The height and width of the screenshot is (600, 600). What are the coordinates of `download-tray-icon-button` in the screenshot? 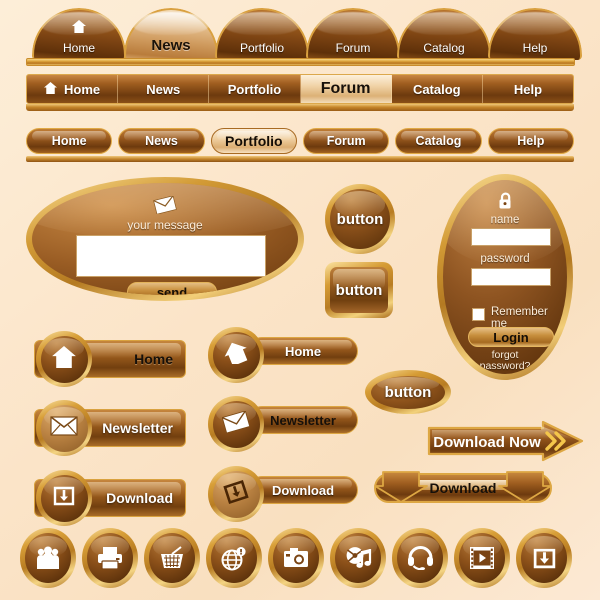 It's located at (544, 558).